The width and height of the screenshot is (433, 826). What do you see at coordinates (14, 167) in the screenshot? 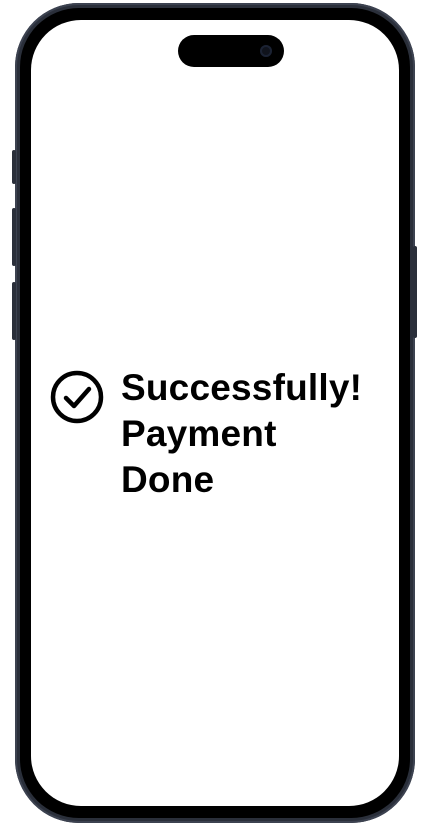
I see `action-button` at bounding box center [14, 167].